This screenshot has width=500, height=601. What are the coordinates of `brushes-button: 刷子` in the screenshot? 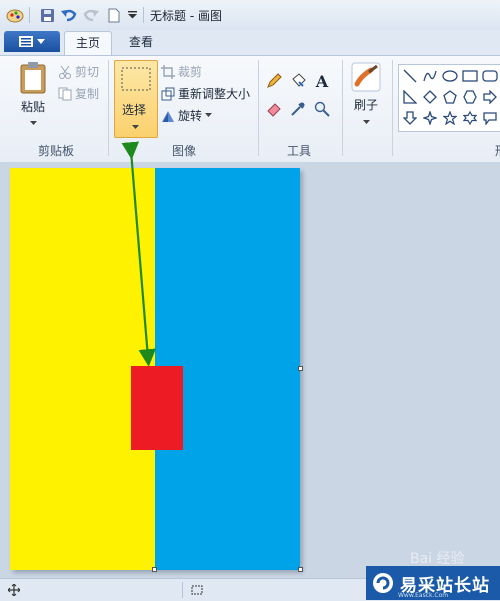 It's located at (366, 93).